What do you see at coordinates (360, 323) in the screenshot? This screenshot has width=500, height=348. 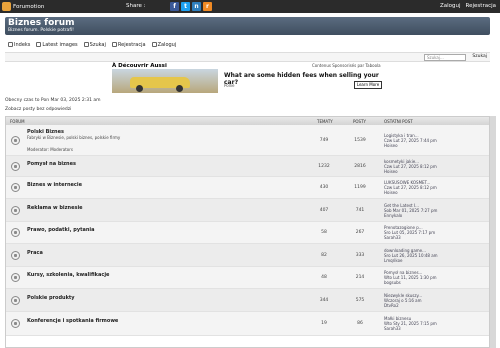 I see `post-count: 86` at bounding box center [360, 323].